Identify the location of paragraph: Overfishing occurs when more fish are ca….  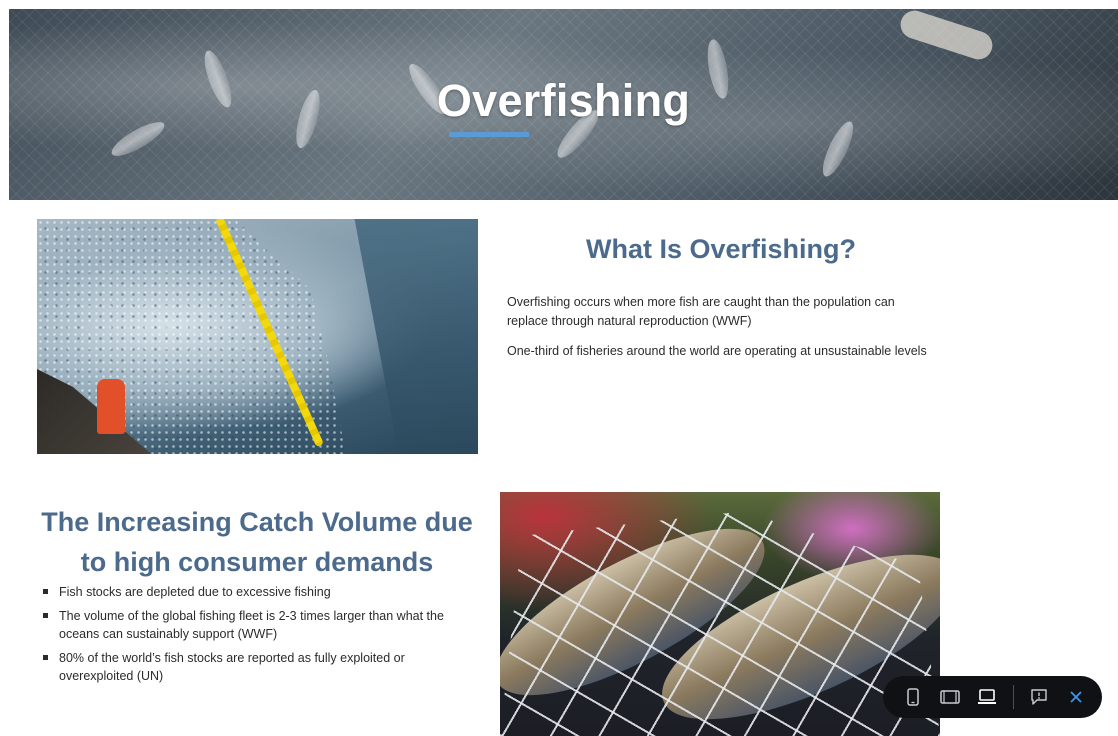
(701, 311).